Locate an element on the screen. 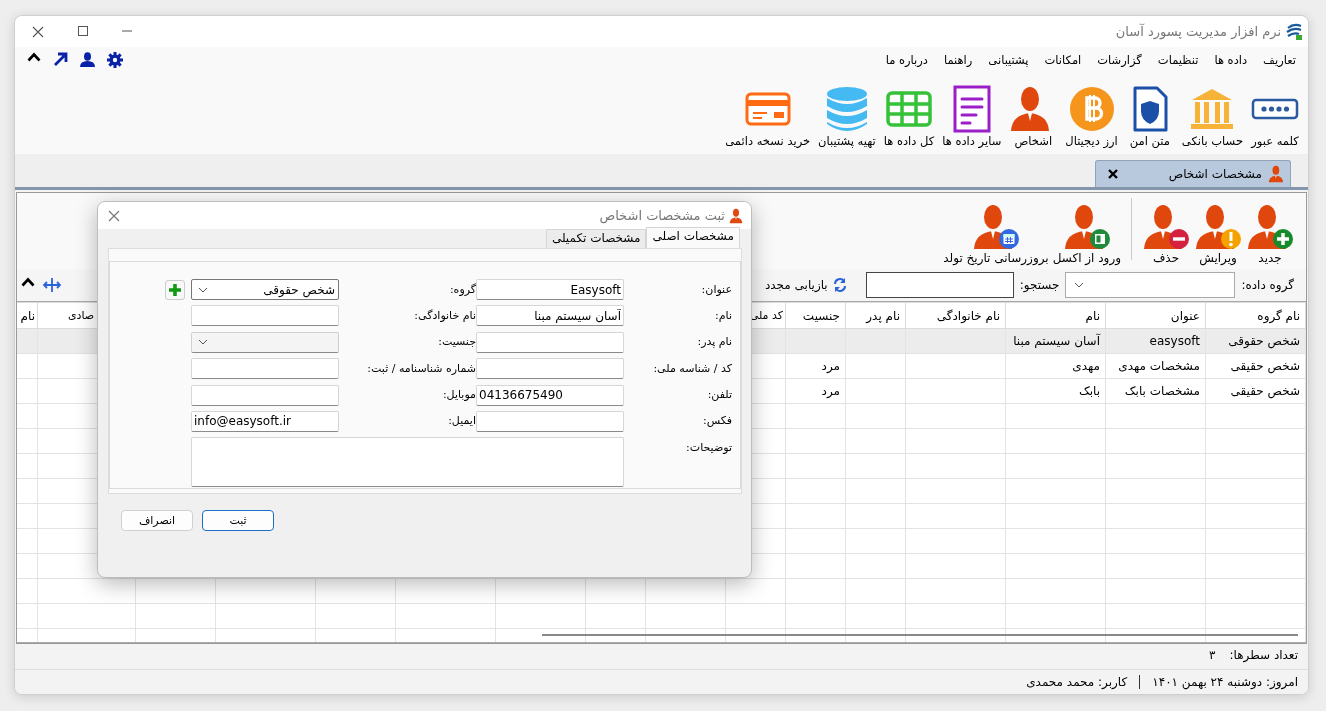 The height and width of the screenshot is (711, 1326). person-remove-icon is located at coordinates (1166, 227).